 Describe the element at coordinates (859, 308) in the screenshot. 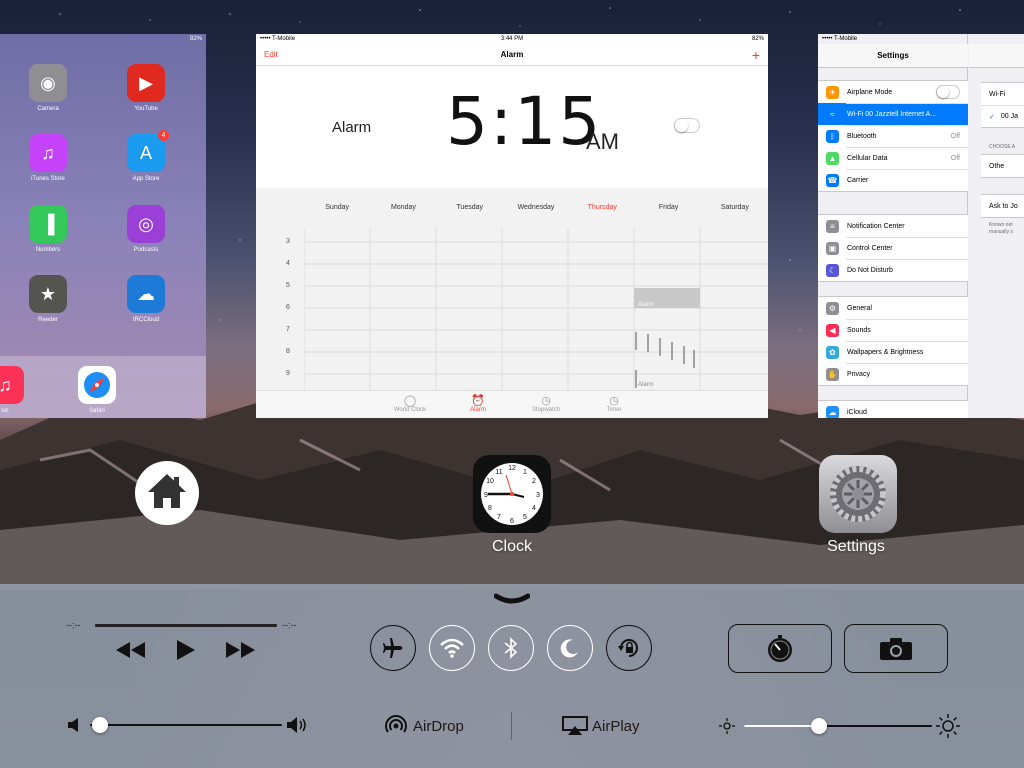

I see `settings-row-label: General` at that location.